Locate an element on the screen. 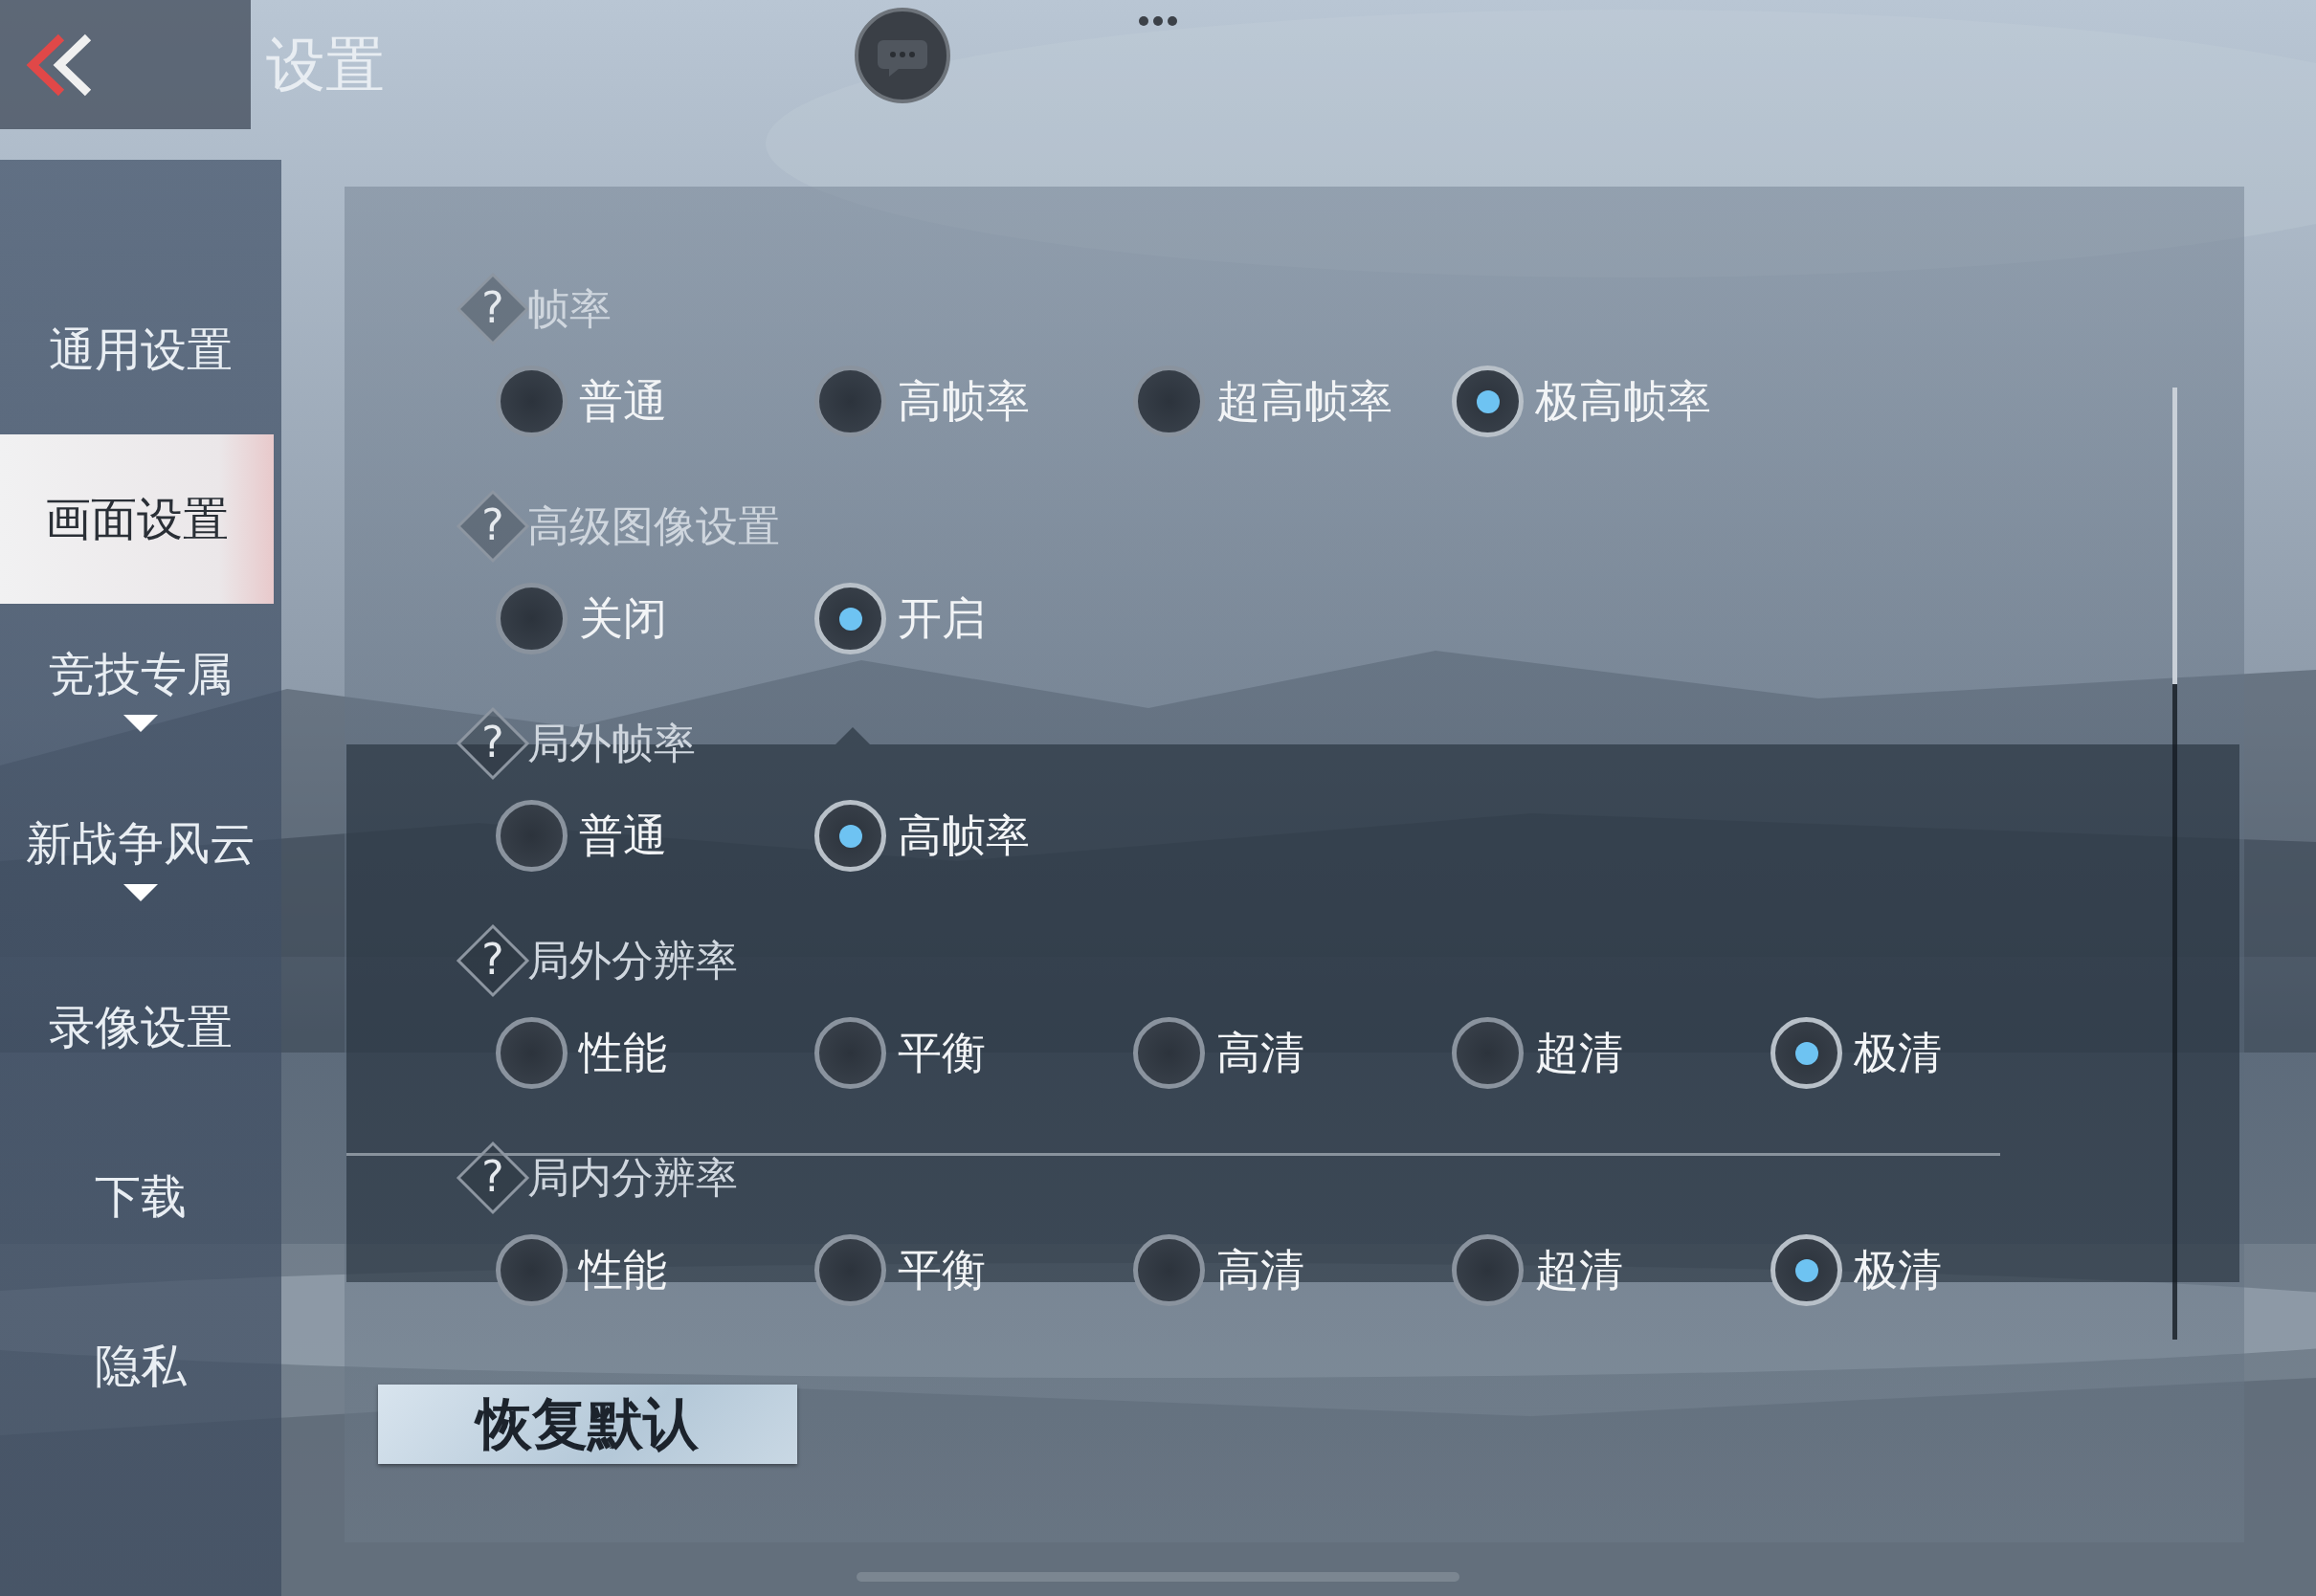 Image resolution: width=2316 pixels, height=1596 pixels. pointer-icon is located at coordinates (852, 736).